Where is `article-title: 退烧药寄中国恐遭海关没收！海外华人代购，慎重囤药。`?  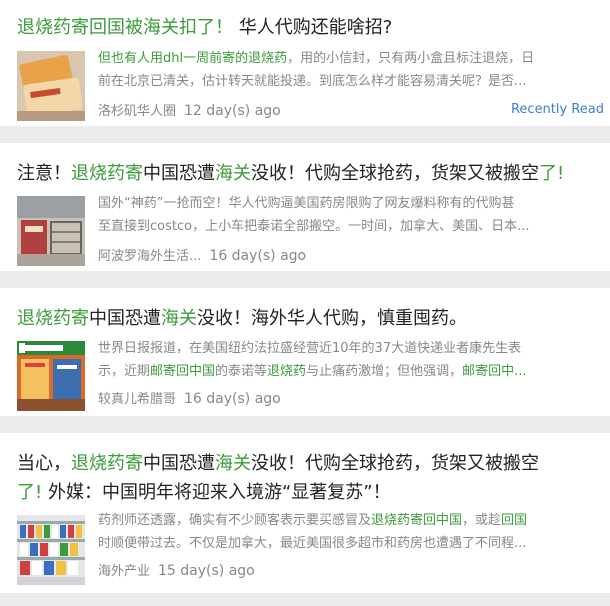
article-title: 退烧药寄中国恐遭海关没收！海外华人代购，慎重囤药。 is located at coordinates (309, 318).